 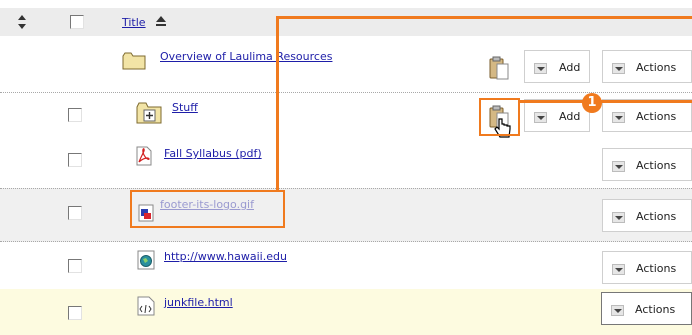 I want to click on list-item: Fall Syllabus (pdf) Actions, so click(x=346, y=163).